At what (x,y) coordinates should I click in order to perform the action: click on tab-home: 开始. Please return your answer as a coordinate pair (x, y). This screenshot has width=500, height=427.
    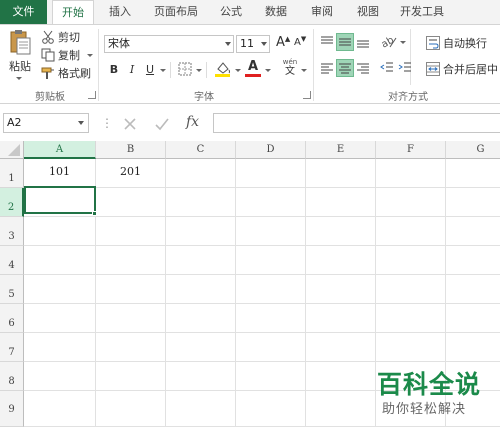
    Looking at the image, I should click on (73, 12).